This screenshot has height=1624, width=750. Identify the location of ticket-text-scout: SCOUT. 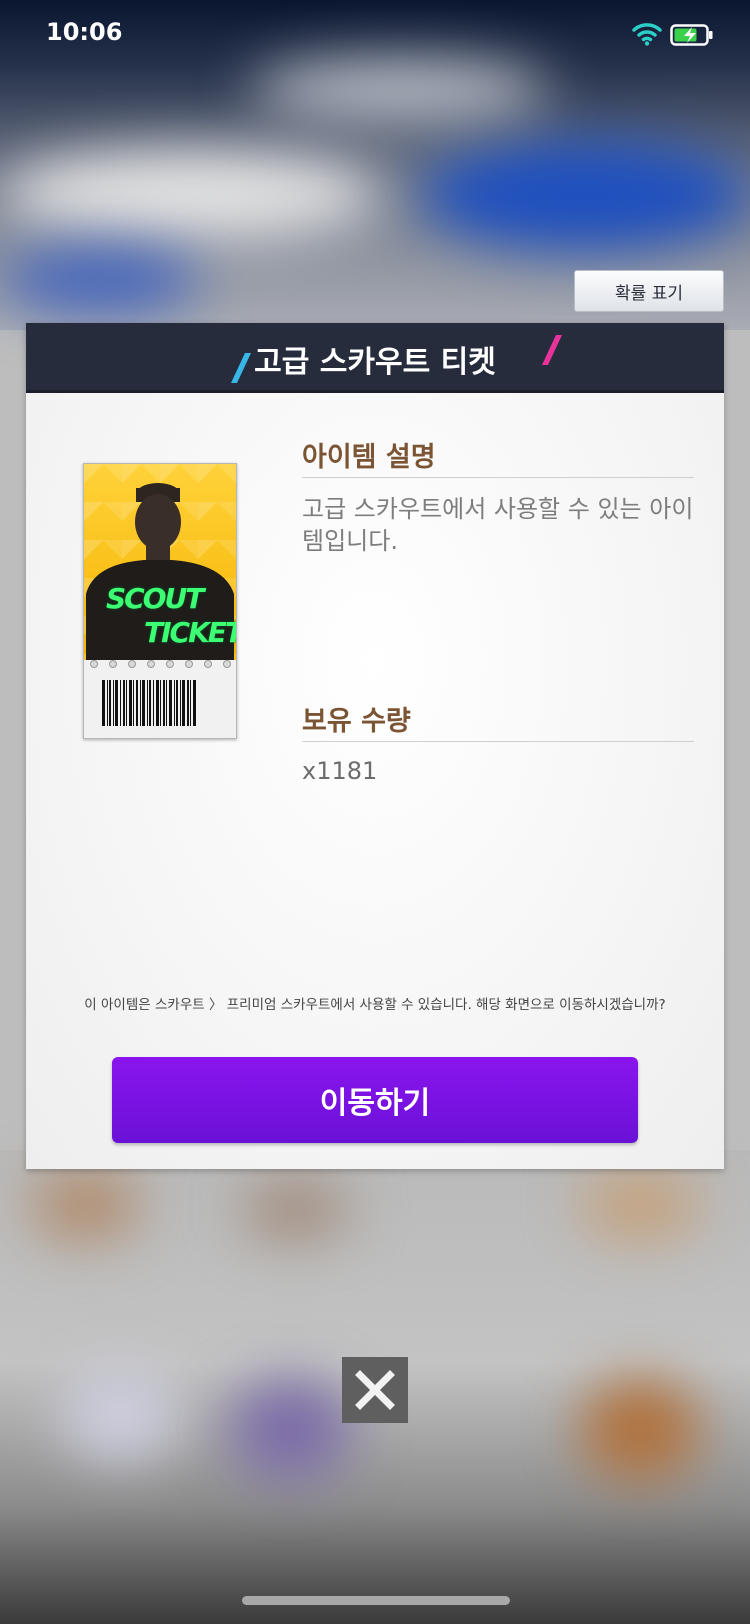
(155, 598).